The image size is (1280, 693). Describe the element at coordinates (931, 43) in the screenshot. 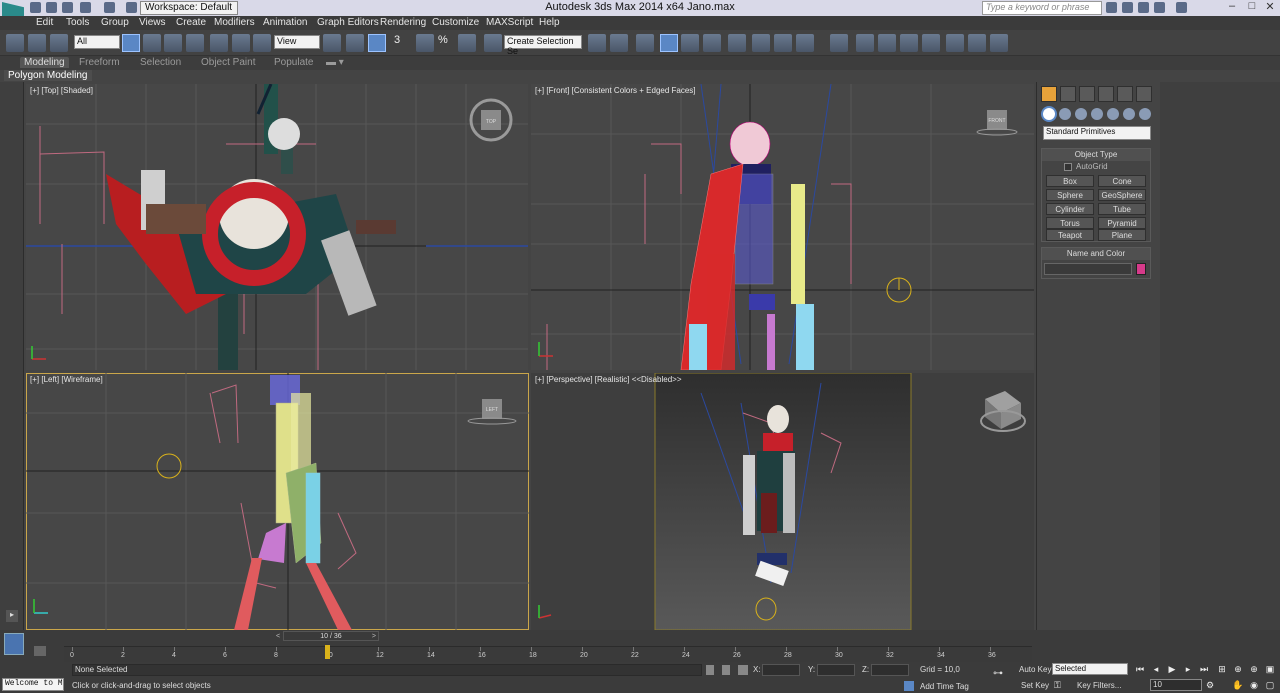

I see `particles-icon` at that location.